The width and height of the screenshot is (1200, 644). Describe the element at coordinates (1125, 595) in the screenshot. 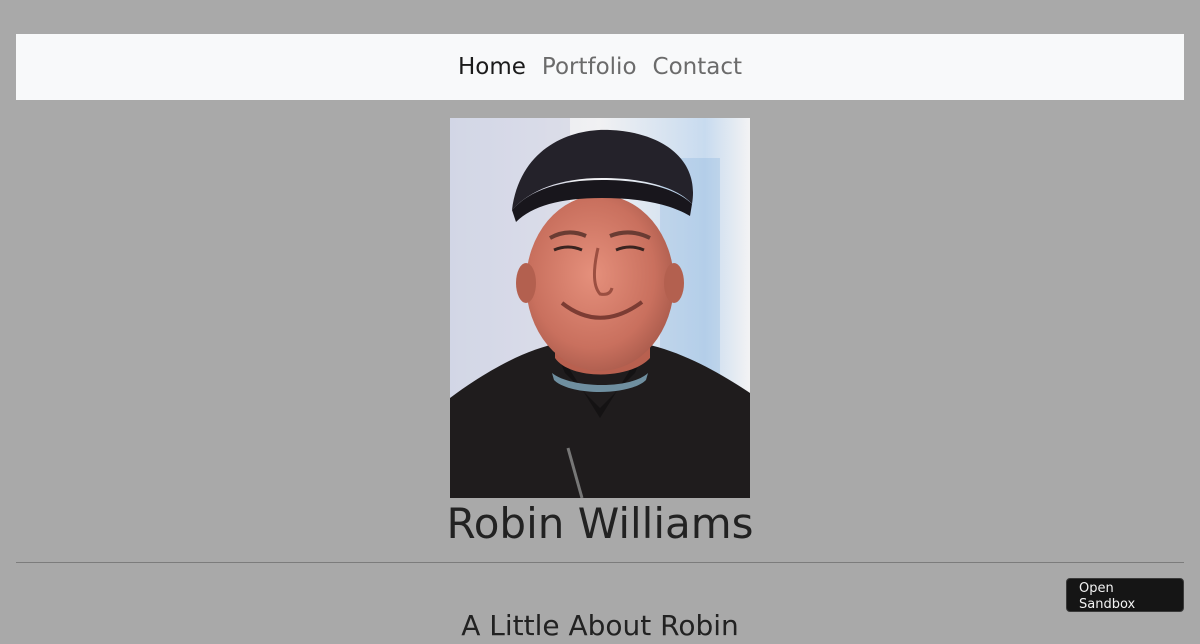

I see `open-sandbox-button: Open Sandbox` at that location.